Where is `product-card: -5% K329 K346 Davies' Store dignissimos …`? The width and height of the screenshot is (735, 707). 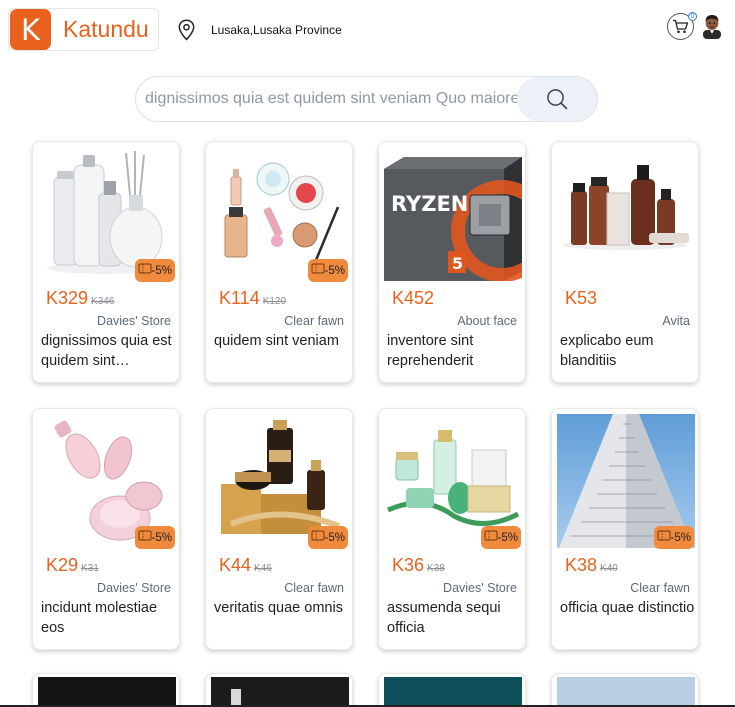 product-card: -5% K329 K346 Davies' Store dignissimos … is located at coordinates (106, 262).